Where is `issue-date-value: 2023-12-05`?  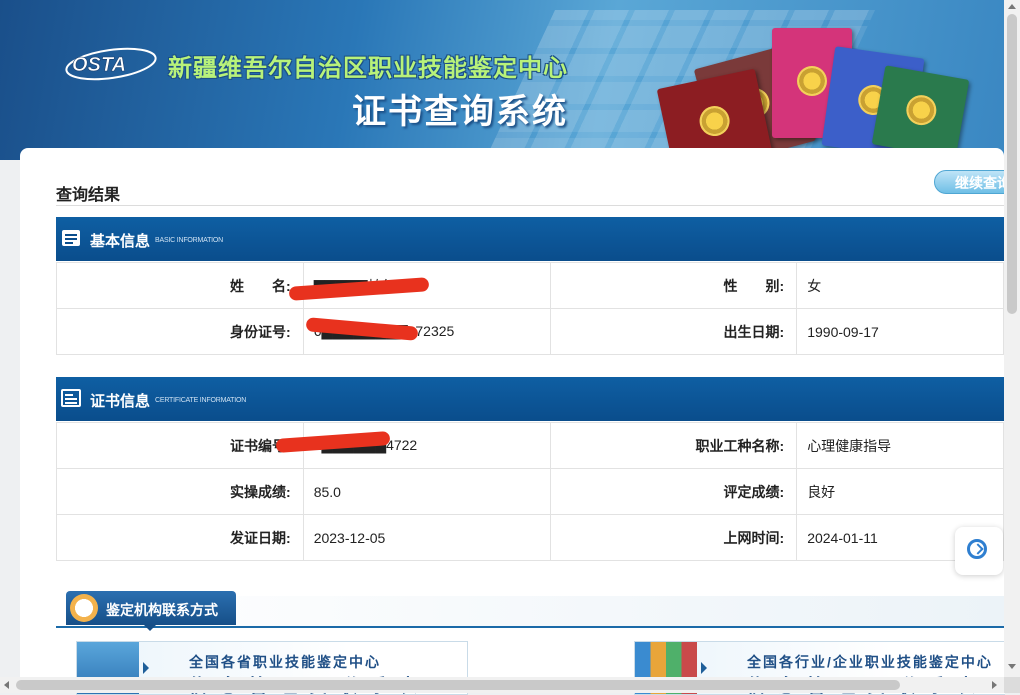
issue-date-value: 2023-12-05 is located at coordinates (426, 537).